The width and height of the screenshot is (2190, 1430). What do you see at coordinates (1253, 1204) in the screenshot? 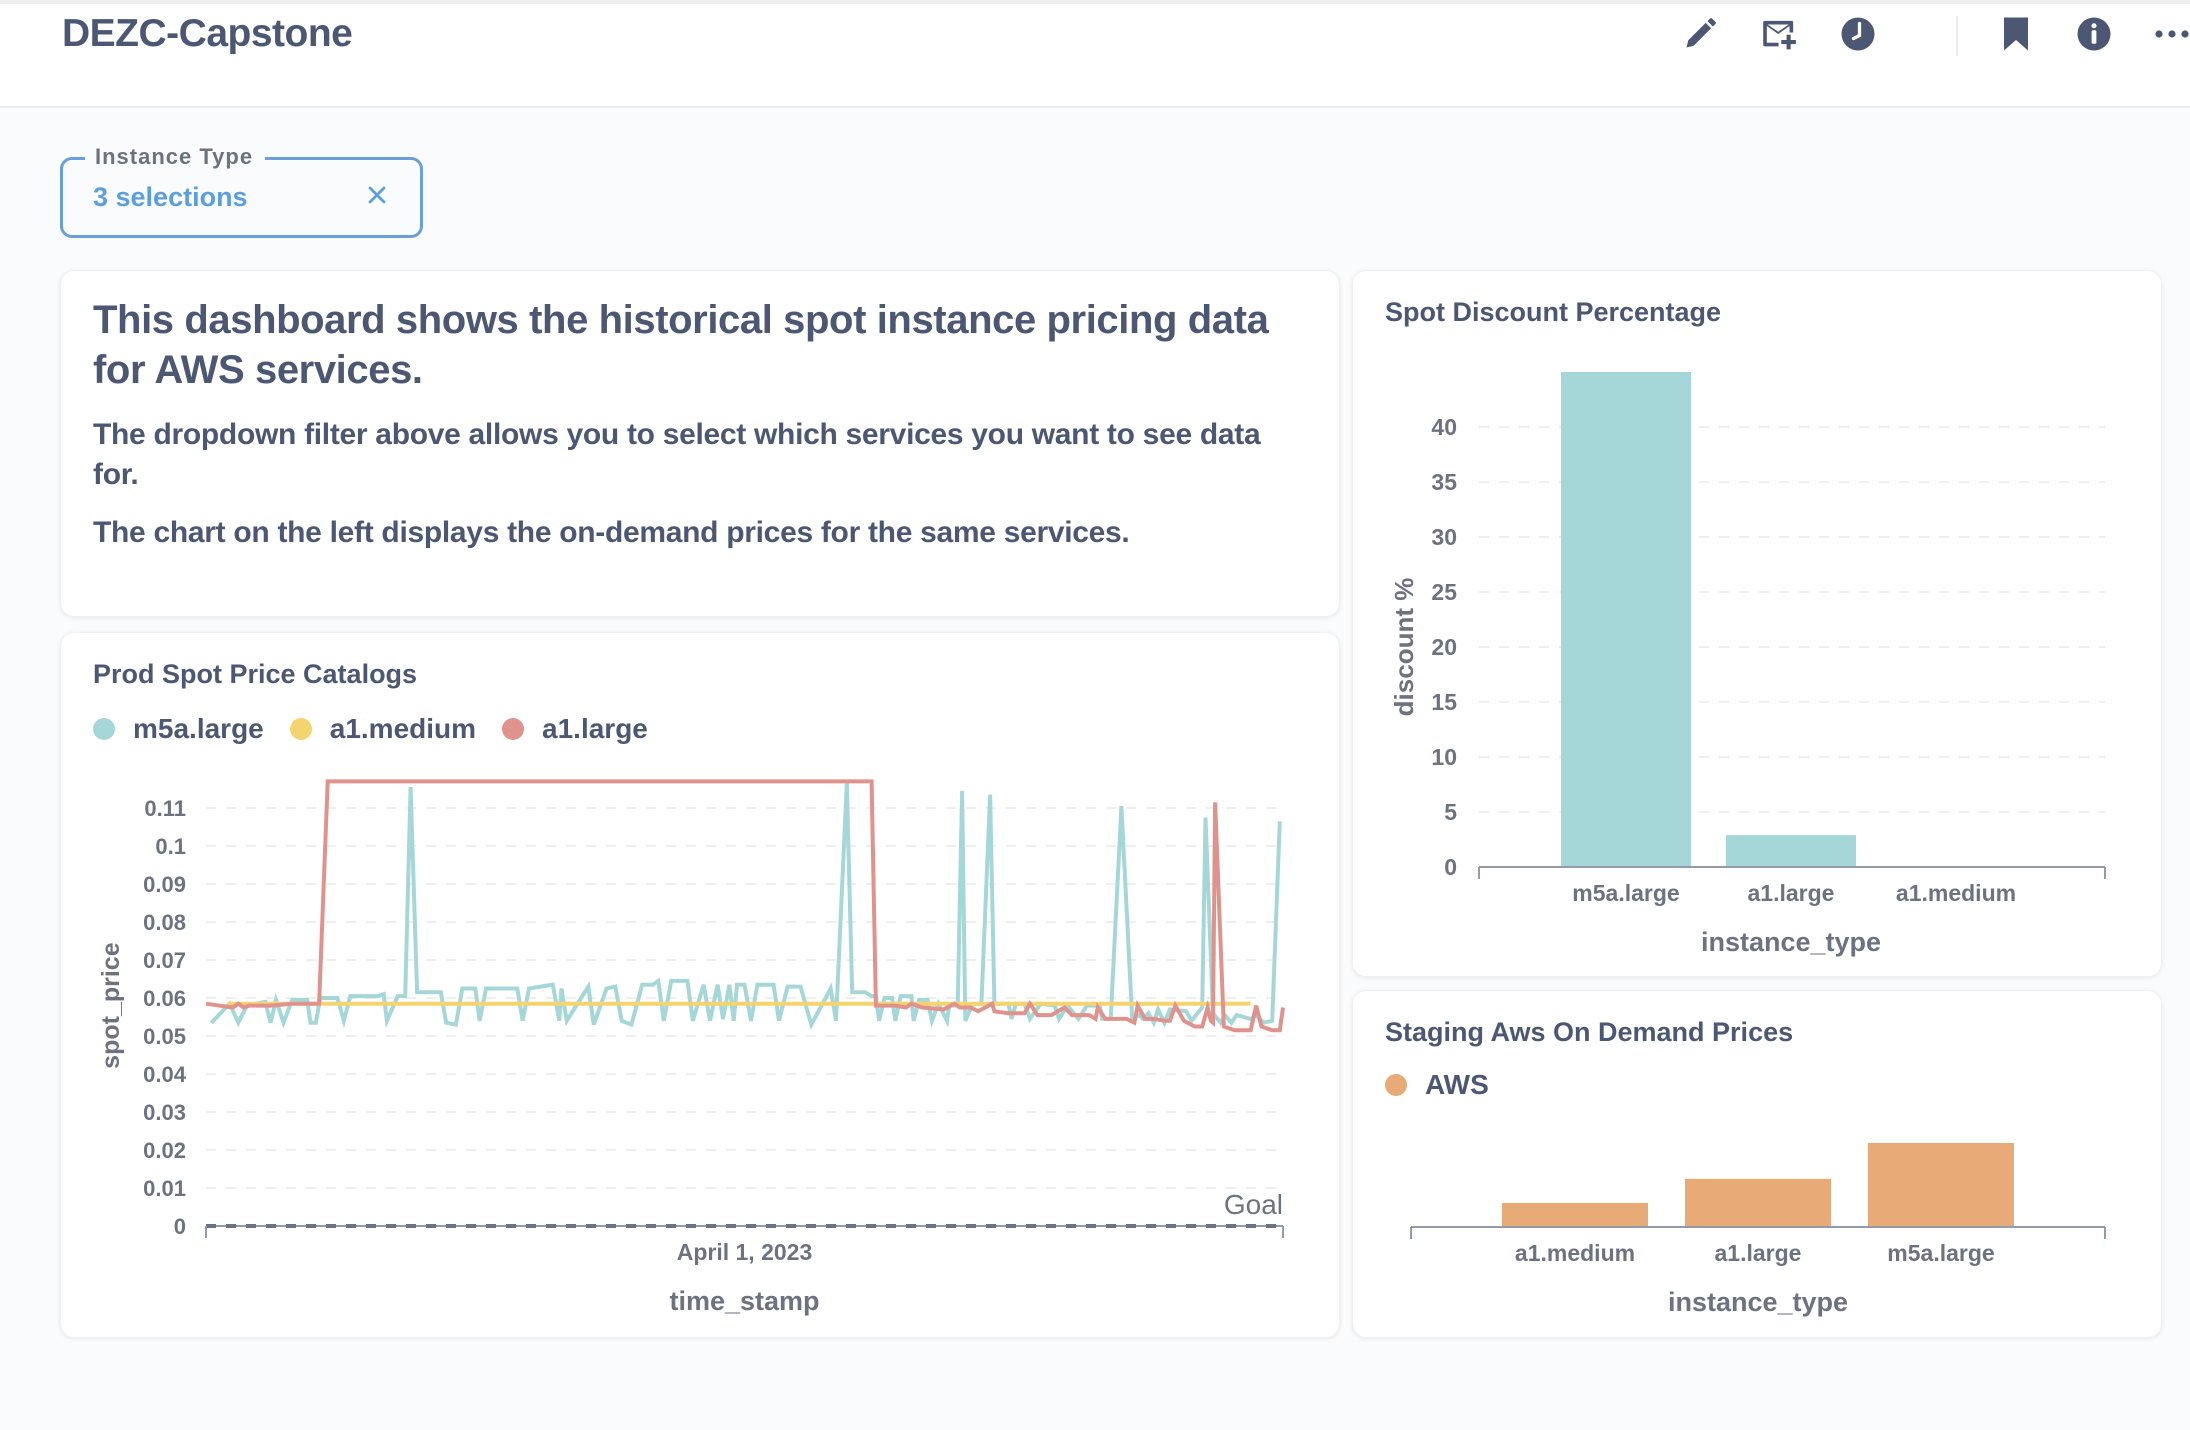
I see `goal-label: Goal` at bounding box center [1253, 1204].